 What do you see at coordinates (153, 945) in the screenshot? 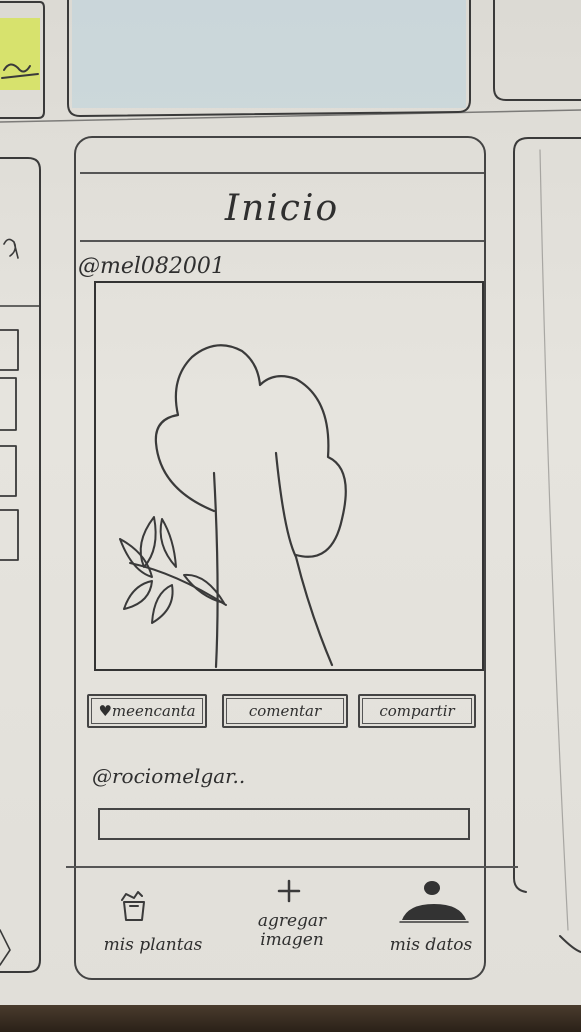
I see `nav-my-plants: mis plantas` at bounding box center [153, 945].